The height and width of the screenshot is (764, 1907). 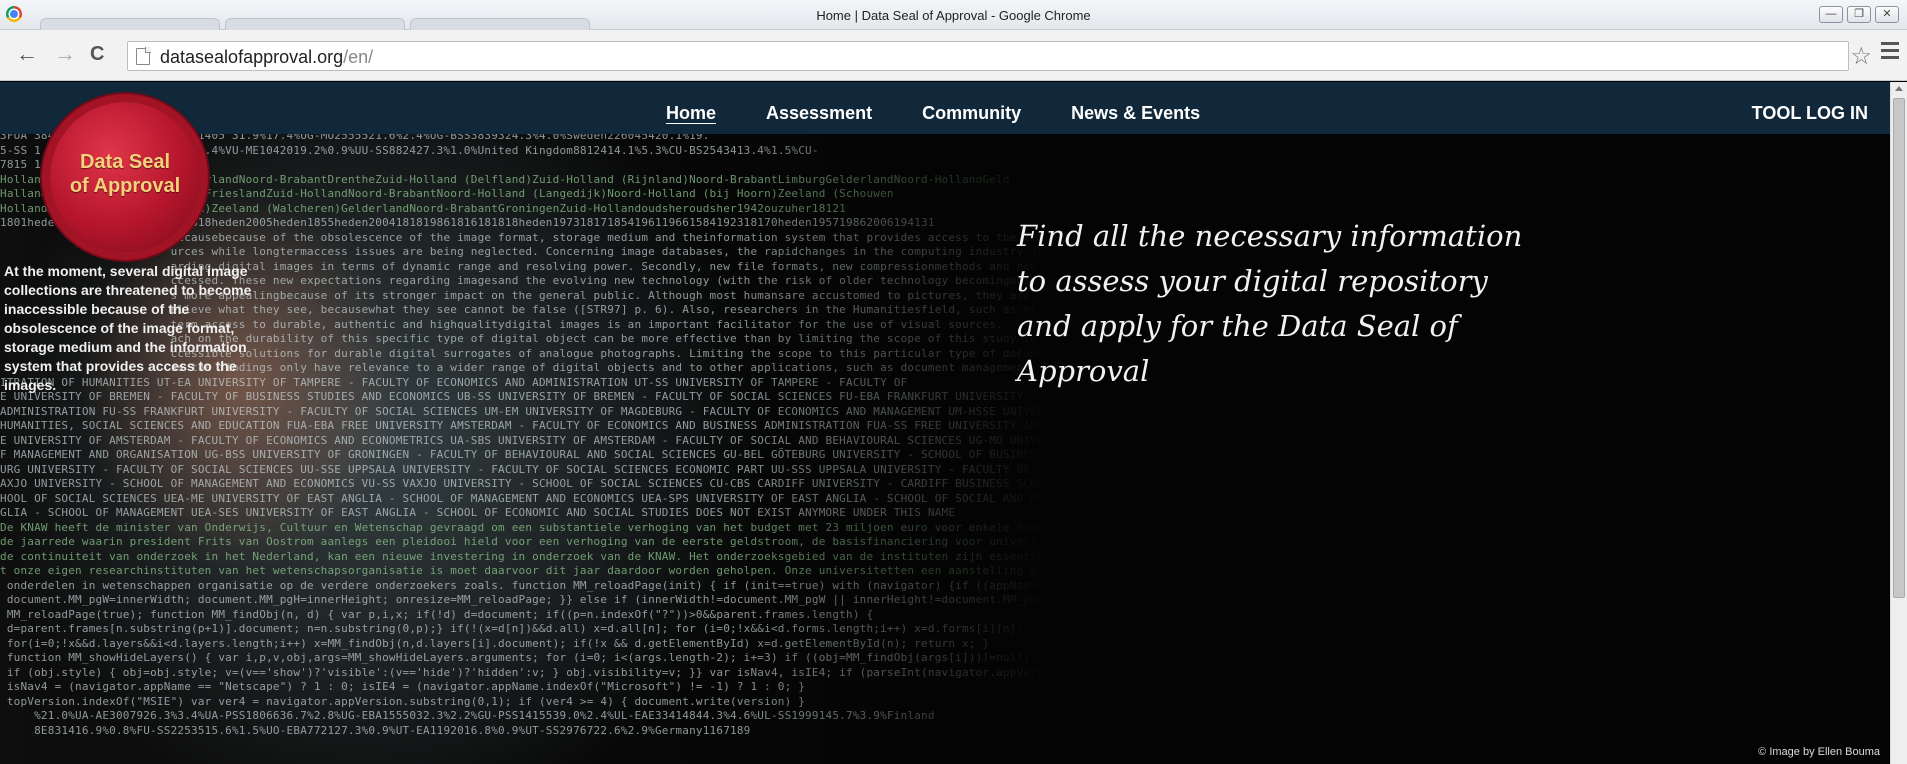 I want to click on tool-login-link: TOOL LOG IN, so click(x=1810, y=113).